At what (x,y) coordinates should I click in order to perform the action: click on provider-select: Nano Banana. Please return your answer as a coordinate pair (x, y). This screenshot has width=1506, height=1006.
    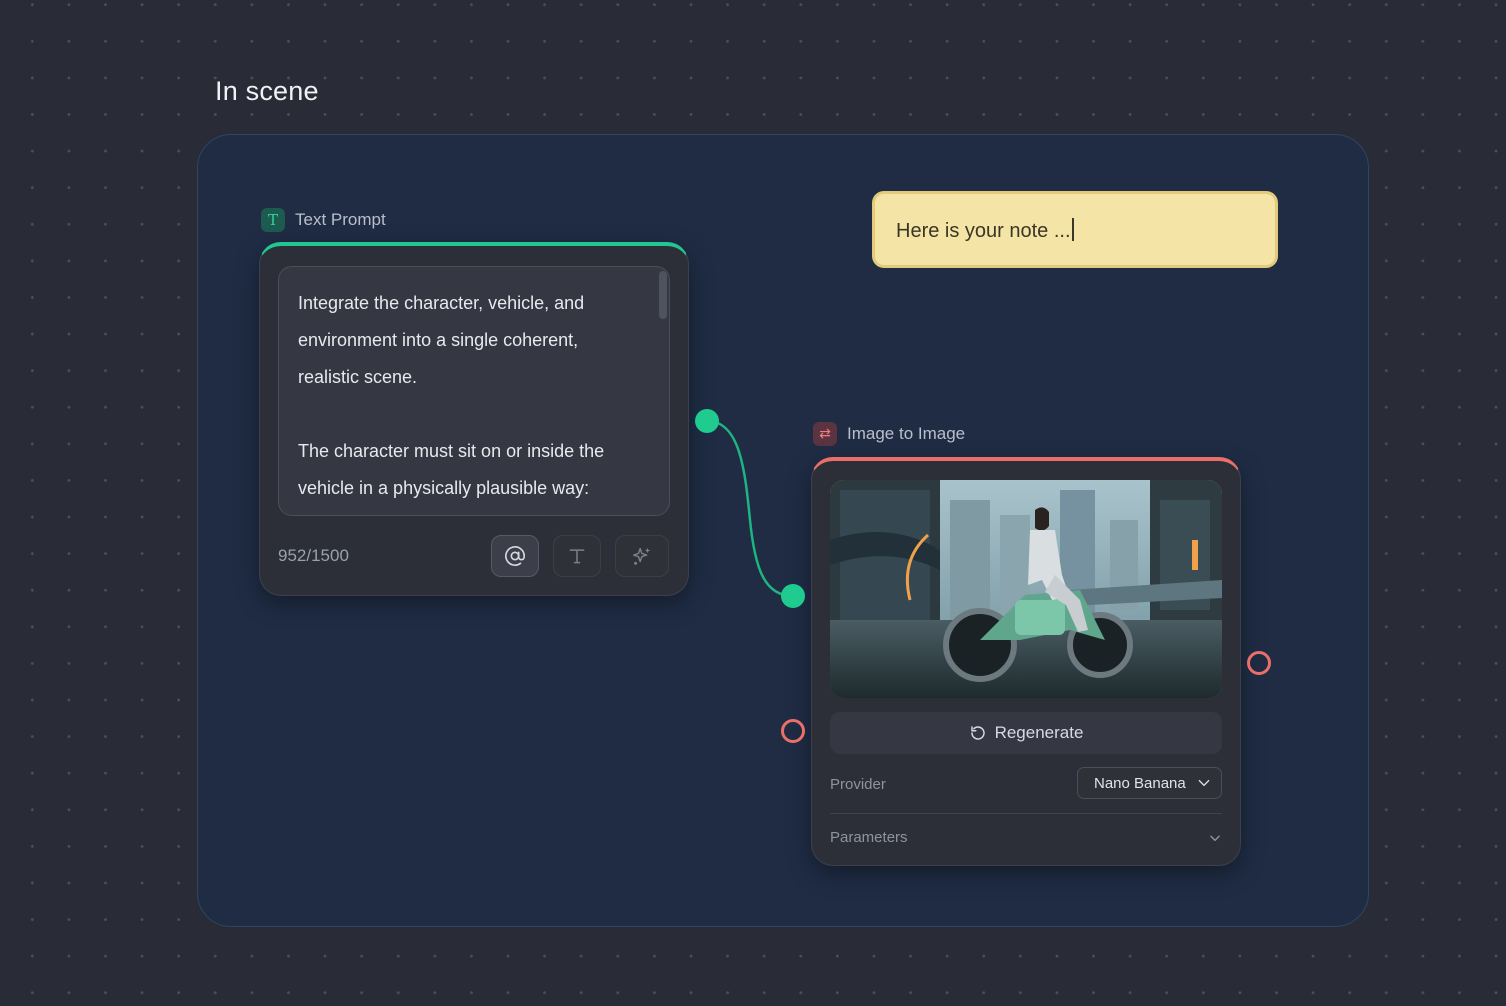
    Looking at the image, I should click on (1149, 783).